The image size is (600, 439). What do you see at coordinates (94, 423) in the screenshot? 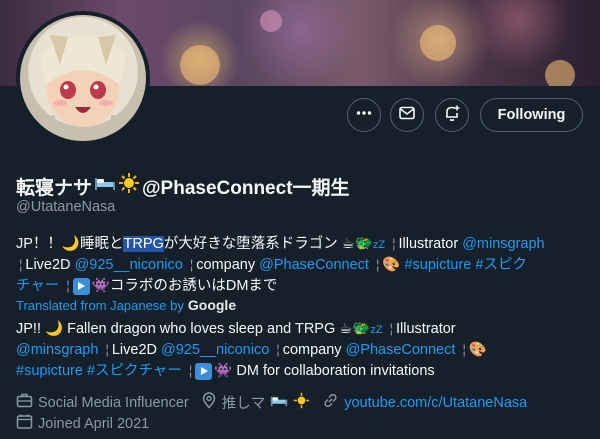
I see `joined-text: Joined April 2021` at bounding box center [94, 423].